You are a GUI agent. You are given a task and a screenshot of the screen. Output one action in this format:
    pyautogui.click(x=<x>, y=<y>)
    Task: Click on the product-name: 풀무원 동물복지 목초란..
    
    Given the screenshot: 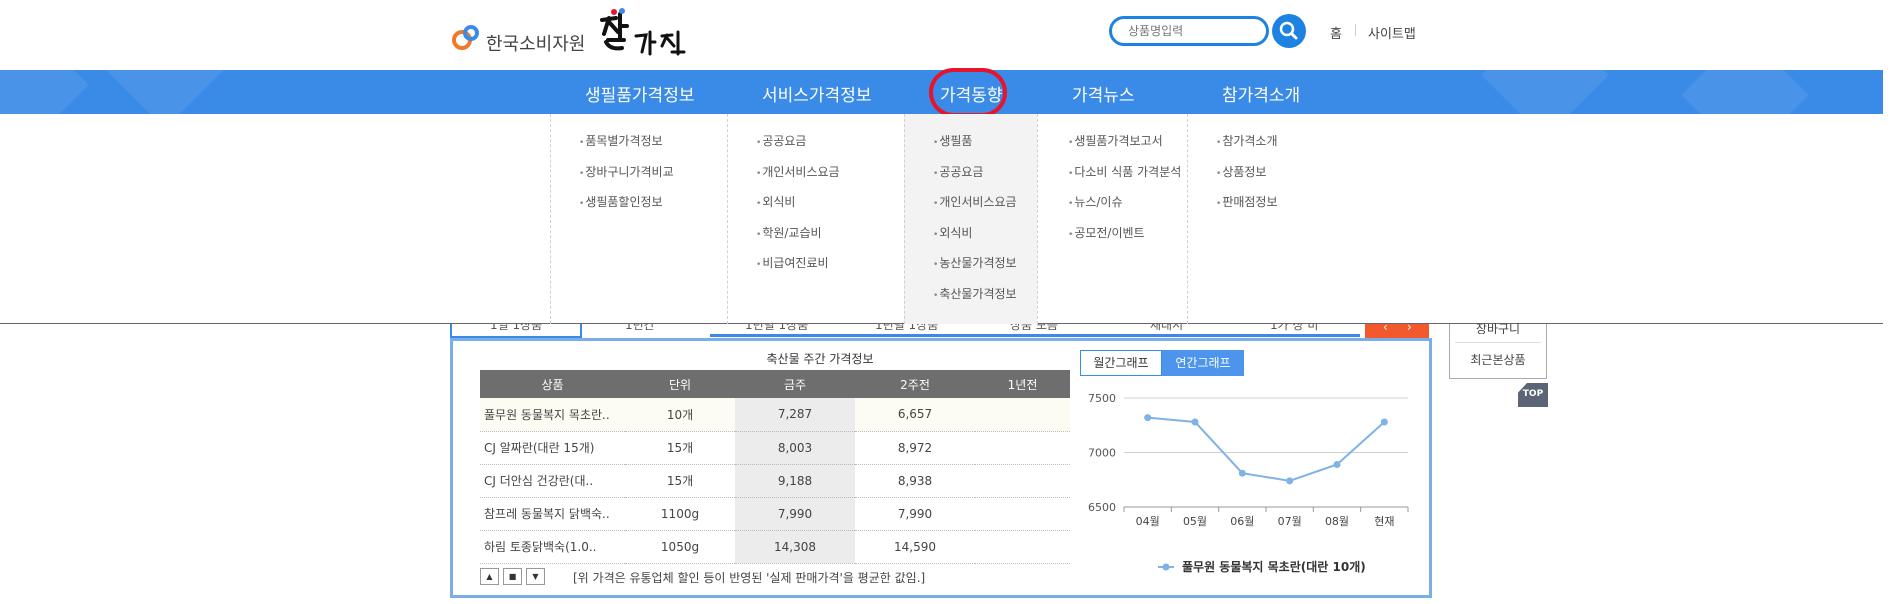 What is the action you would take?
    pyautogui.click(x=552, y=415)
    